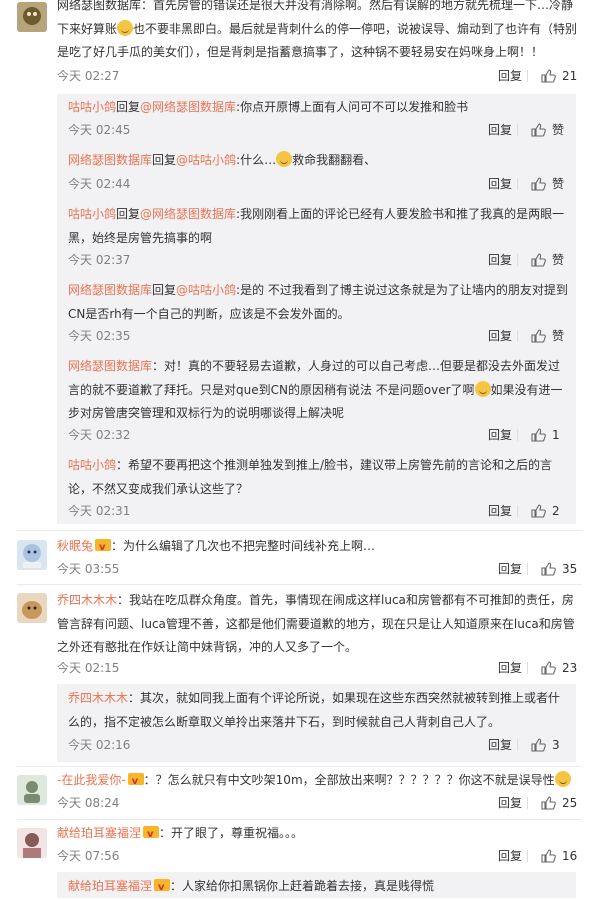 The width and height of the screenshot is (599, 900). Describe the element at coordinates (87, 600) in the screenshot. I see `comment-username: 乔四木木木` at that location.